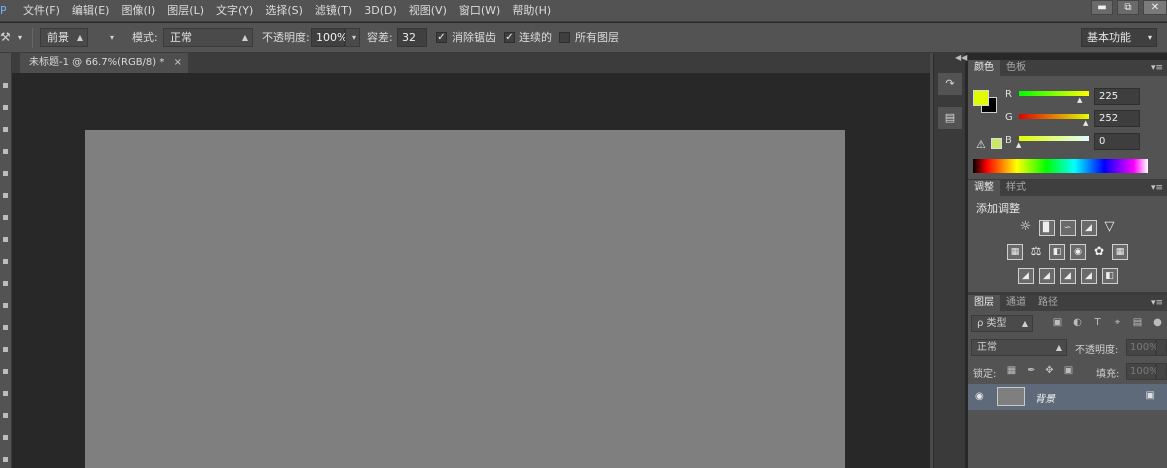 The image size is (1167, 468). What do you see at coordinates (138, 11) in the screenshot?
I see `menu-image: 图像(I)` at bounding box center [138, 11].